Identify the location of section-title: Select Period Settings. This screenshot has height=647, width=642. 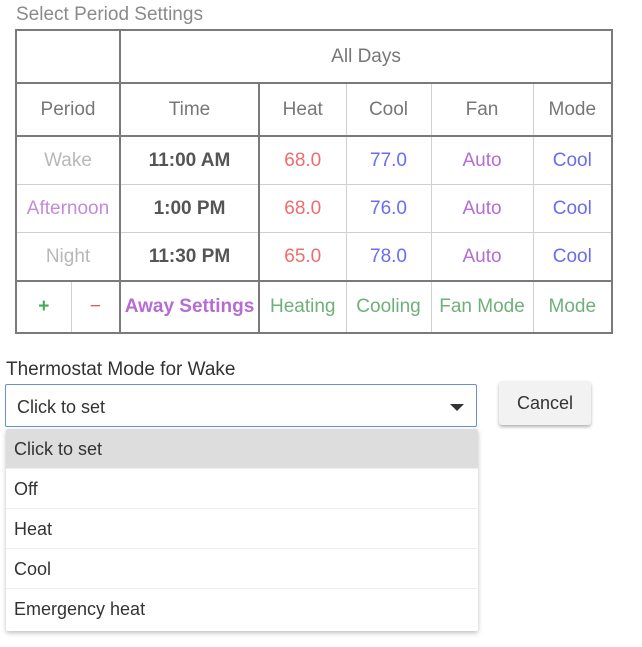
(109, 14).